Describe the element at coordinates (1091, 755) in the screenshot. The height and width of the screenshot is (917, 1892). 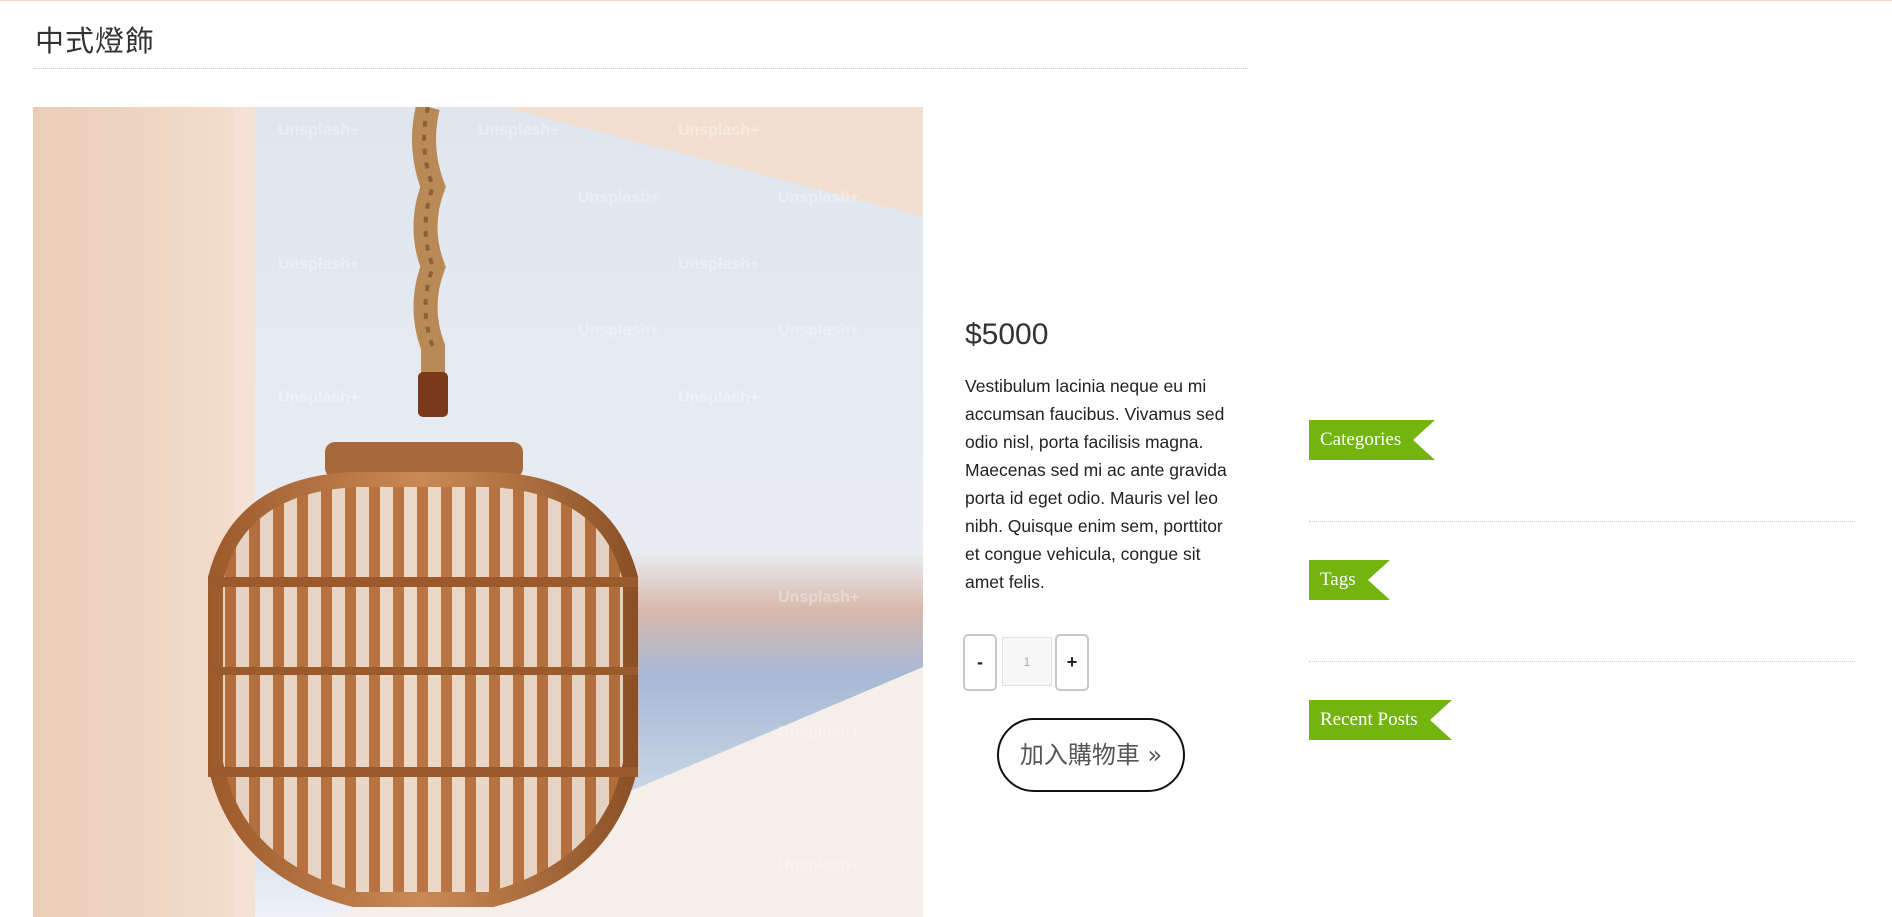
I see `add-to-cart-button: 加入購物車 »` at that location.